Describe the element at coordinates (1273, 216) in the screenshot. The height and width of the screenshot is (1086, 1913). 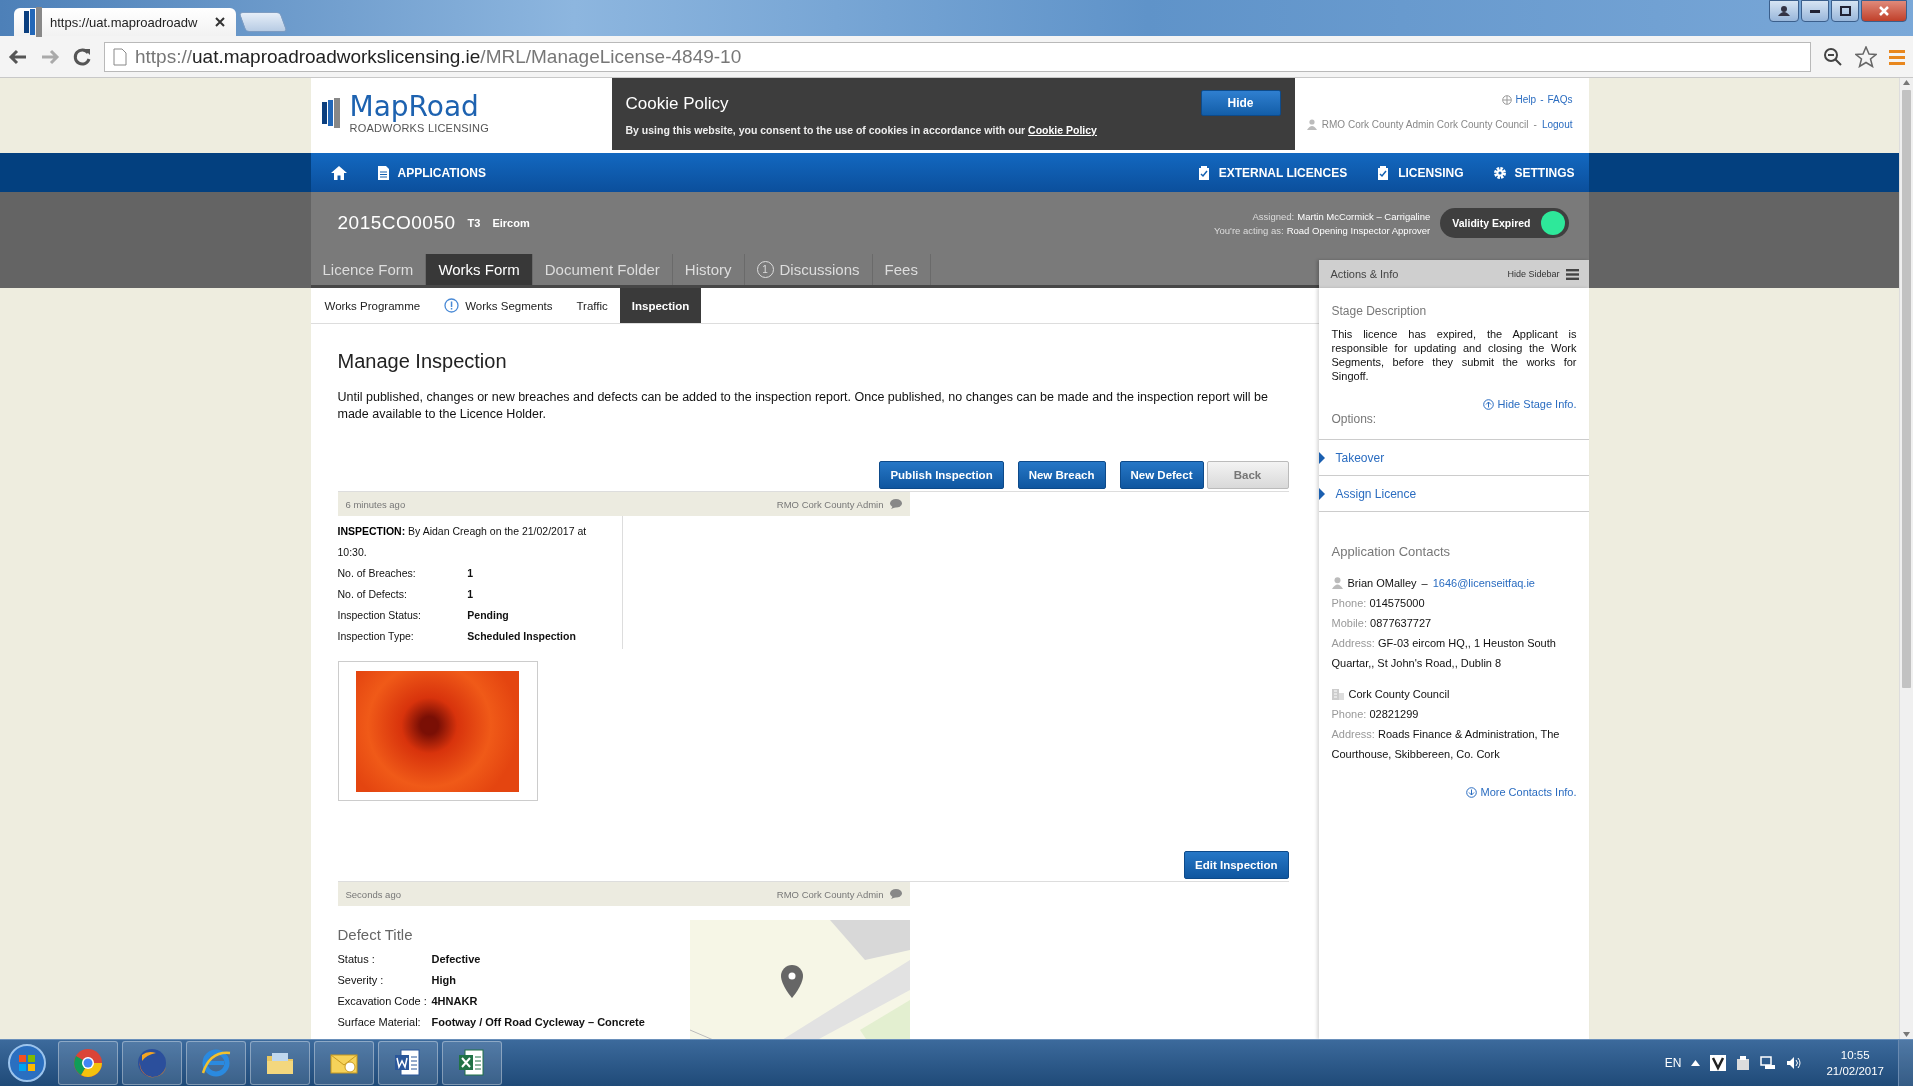
I see `field-label: Assigned:` at that location.